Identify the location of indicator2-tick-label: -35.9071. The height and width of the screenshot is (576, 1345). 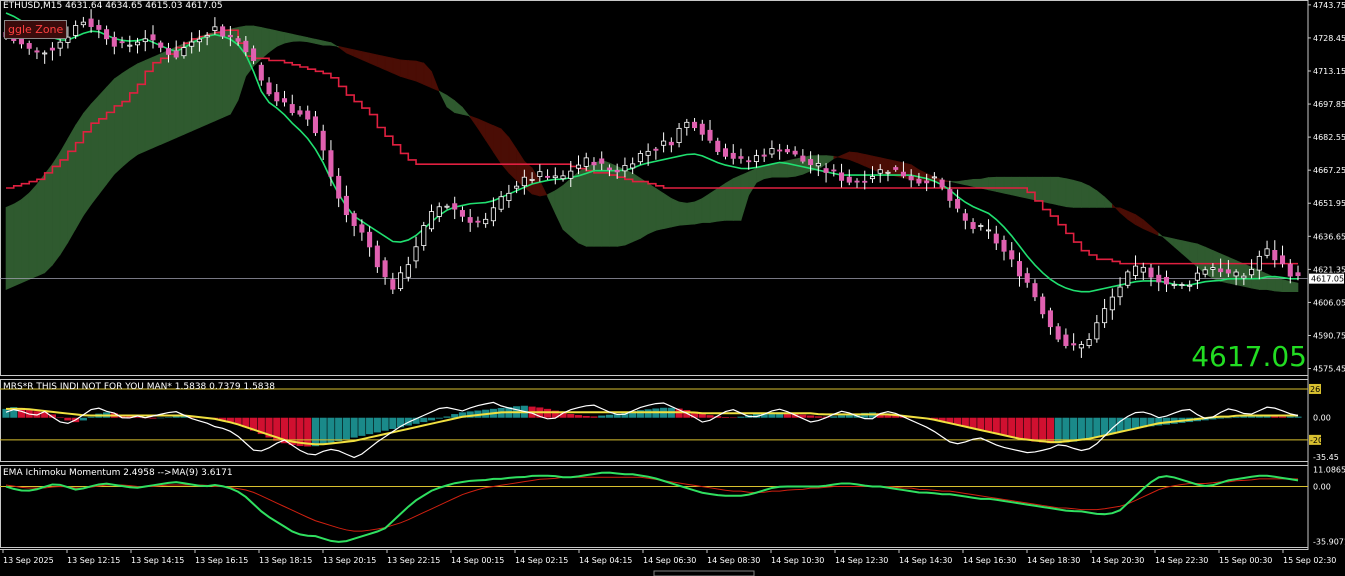
(1329, 542).